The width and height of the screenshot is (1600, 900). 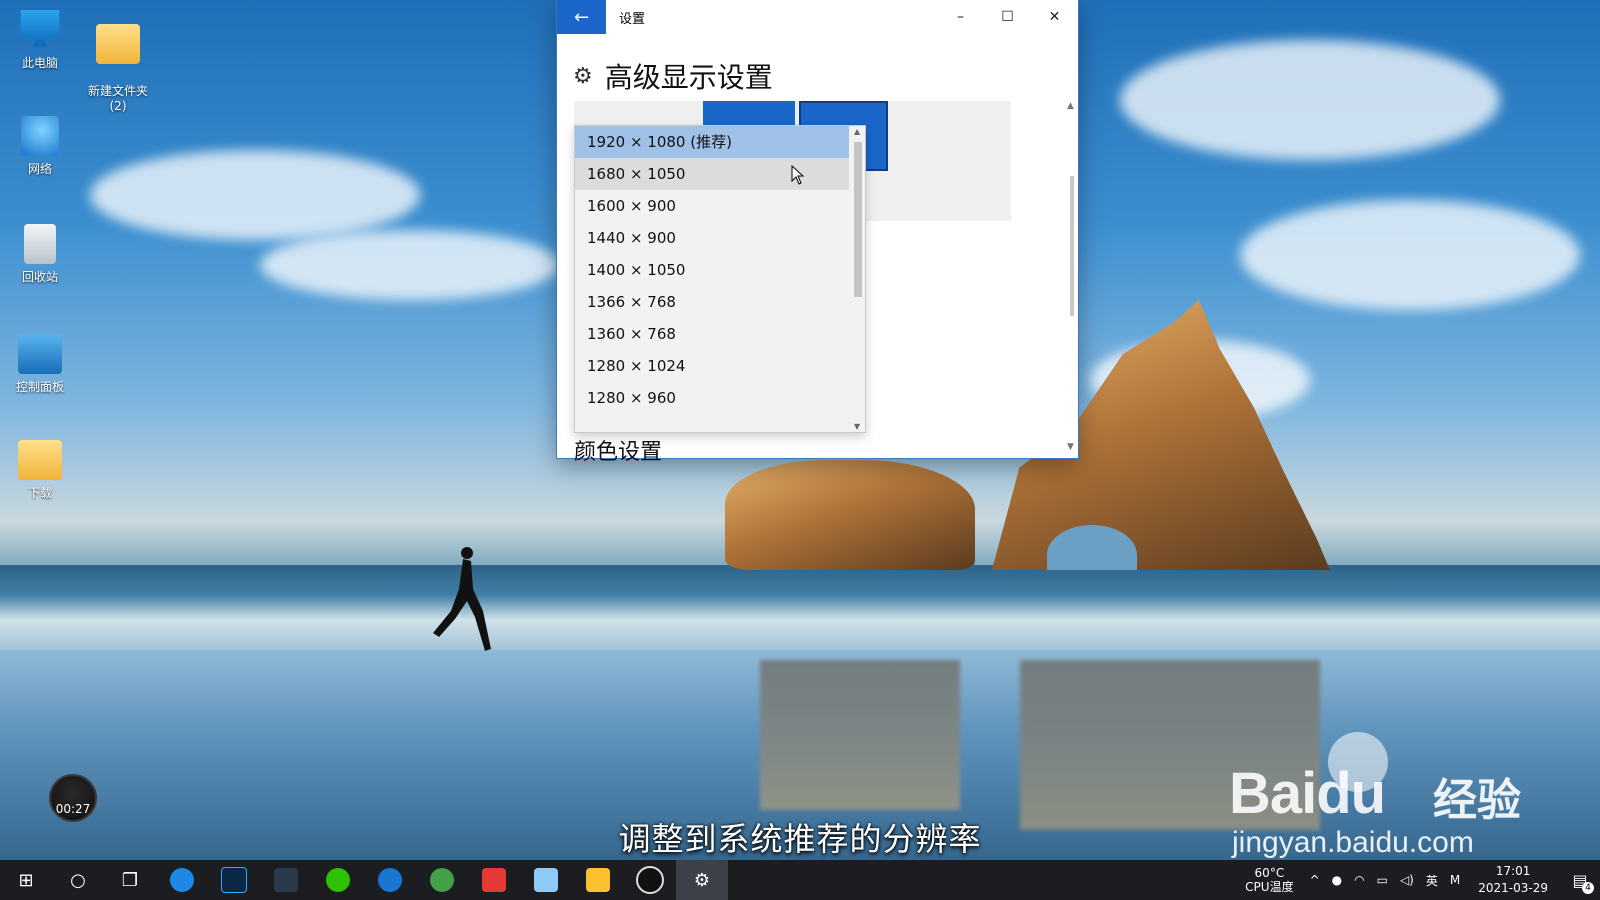 I want to click on taskbar-app-green-browser, so click(x=442, y=880).